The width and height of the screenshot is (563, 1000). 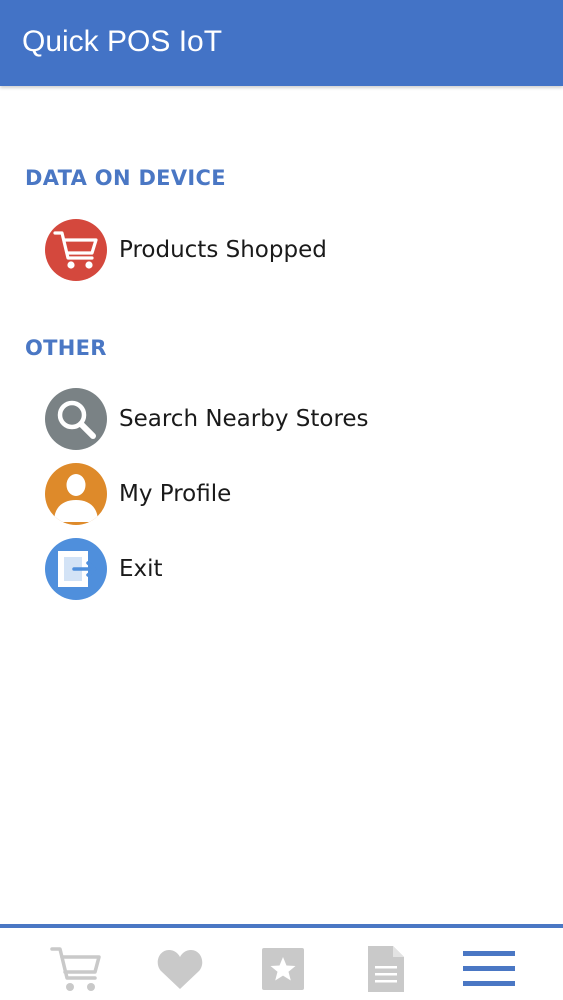 I want to click on nav-cart, so click(x=76, y=969).